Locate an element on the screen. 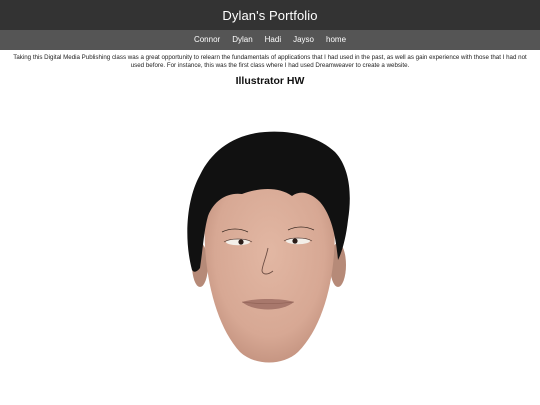  site-header: Dylan's Portfolio is located at coordinates (270, 15).